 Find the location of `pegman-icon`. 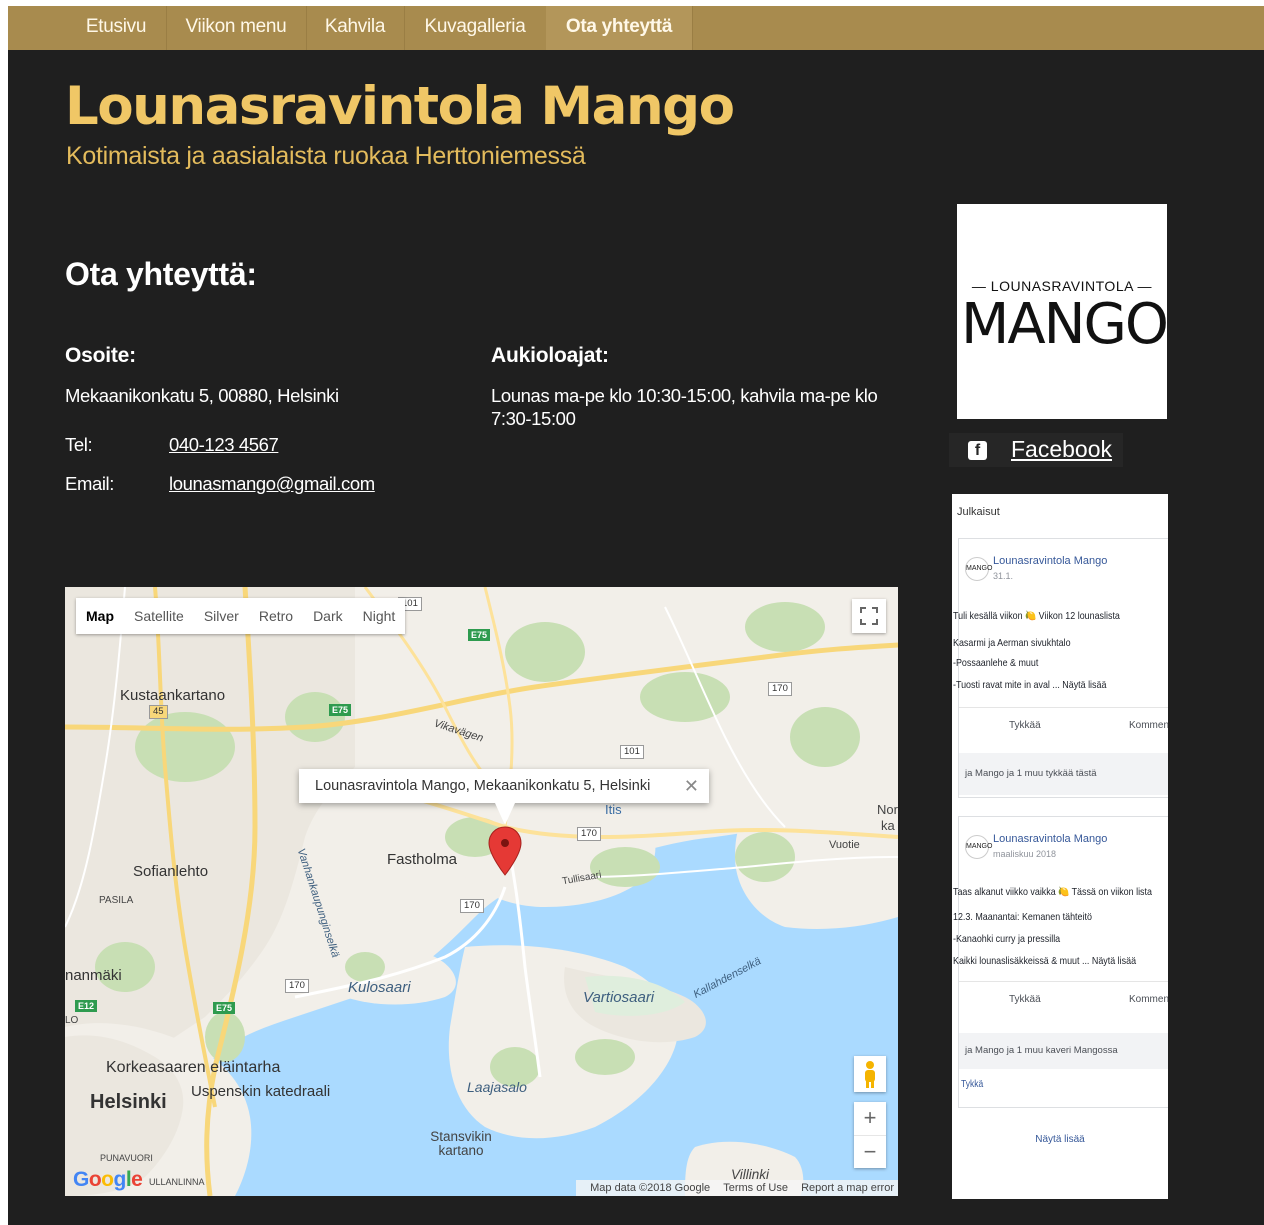

pegman-icon is located at coordinates (870, 1074).